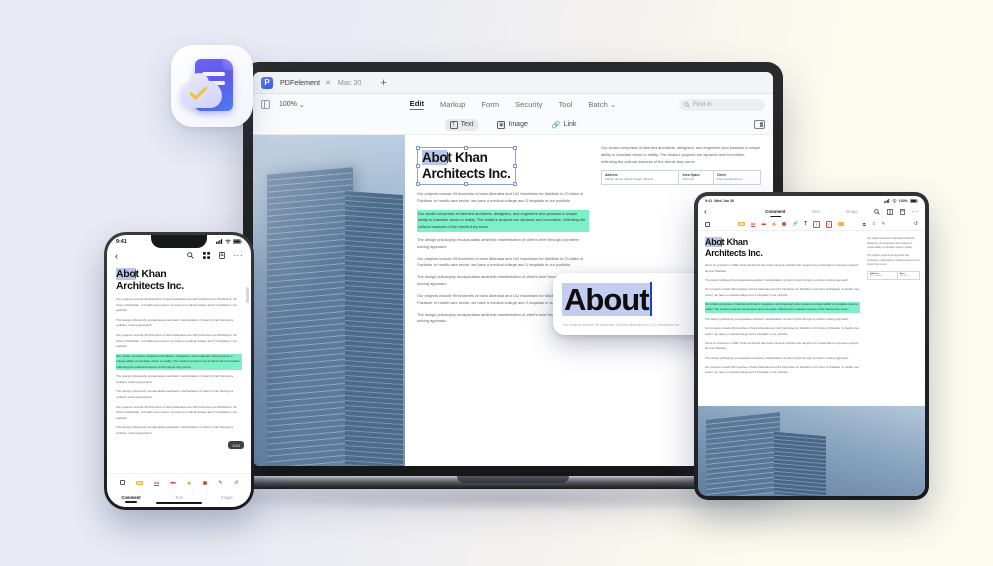  Describe the element at coordinates (383, 83) in the screenshot. I see `new-tab-button: +` at that location.